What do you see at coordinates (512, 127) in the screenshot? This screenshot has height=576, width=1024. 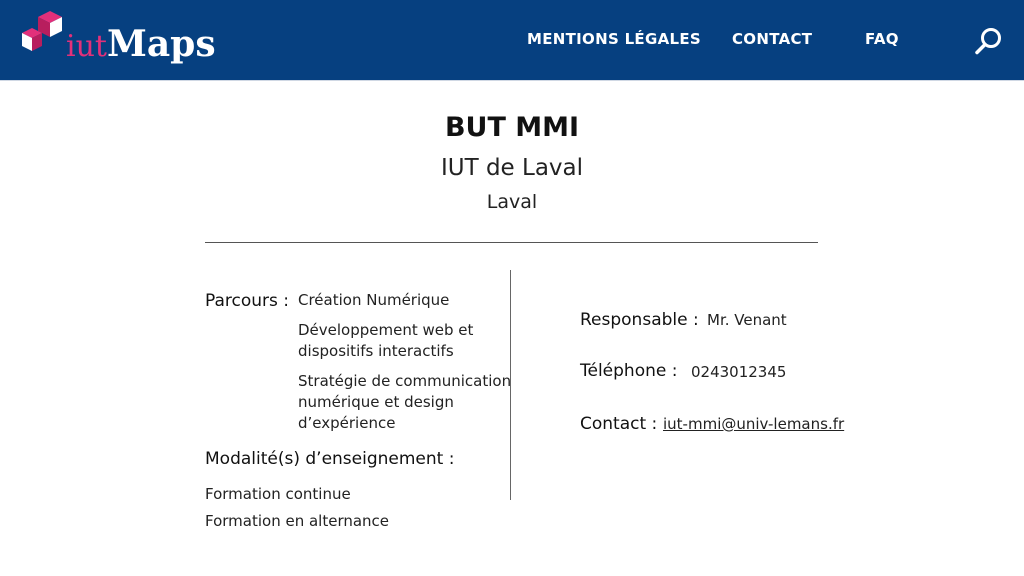 I see `program-title: BUT MMI` at bounding box center [512, 127].